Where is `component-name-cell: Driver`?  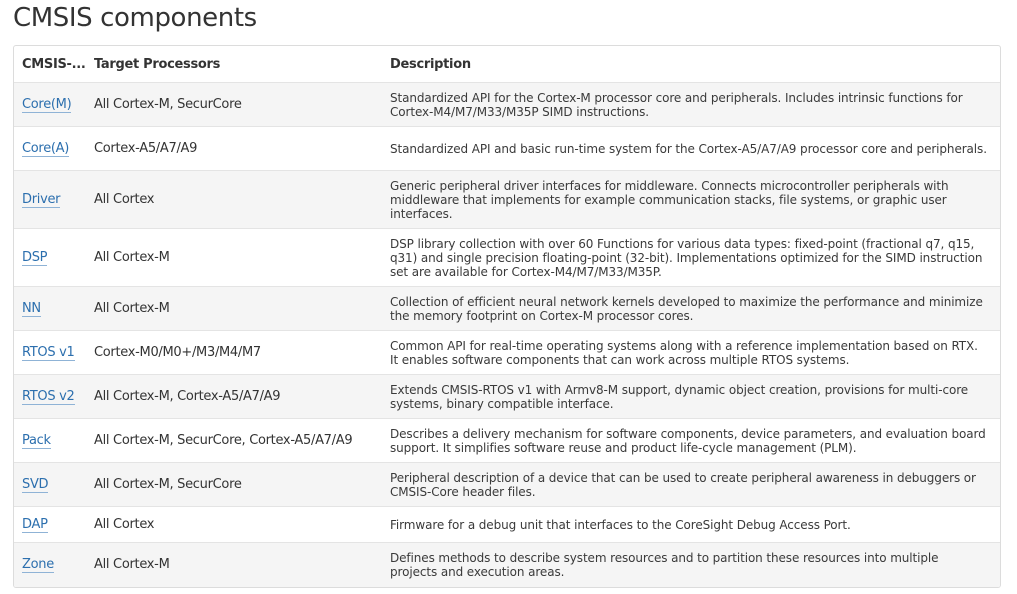 component-name-cell: Driver is located at coordinates (50, 199).